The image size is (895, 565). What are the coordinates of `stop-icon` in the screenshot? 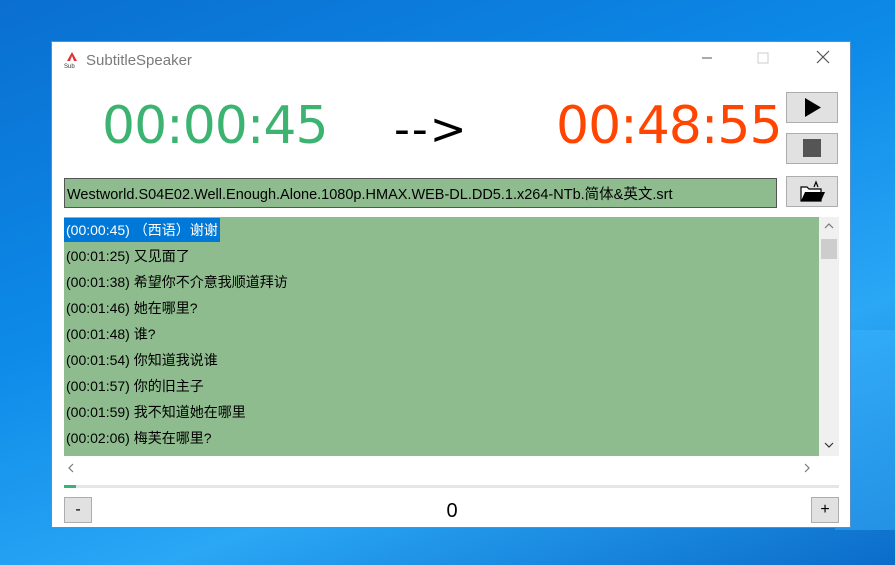 It's located at (812, 148).